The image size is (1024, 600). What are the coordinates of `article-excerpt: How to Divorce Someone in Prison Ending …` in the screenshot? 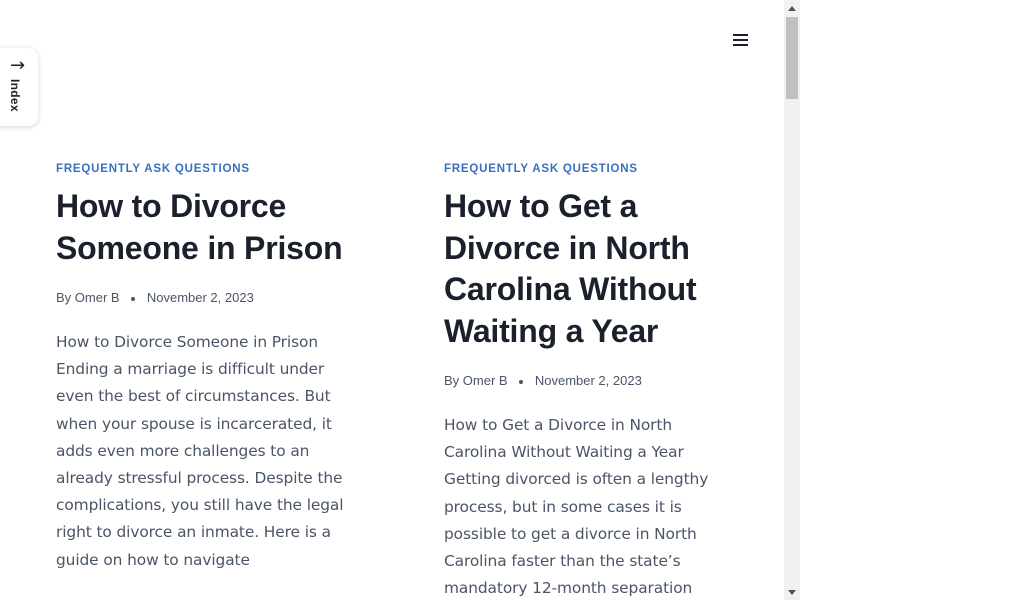 It's located at (200, 451).